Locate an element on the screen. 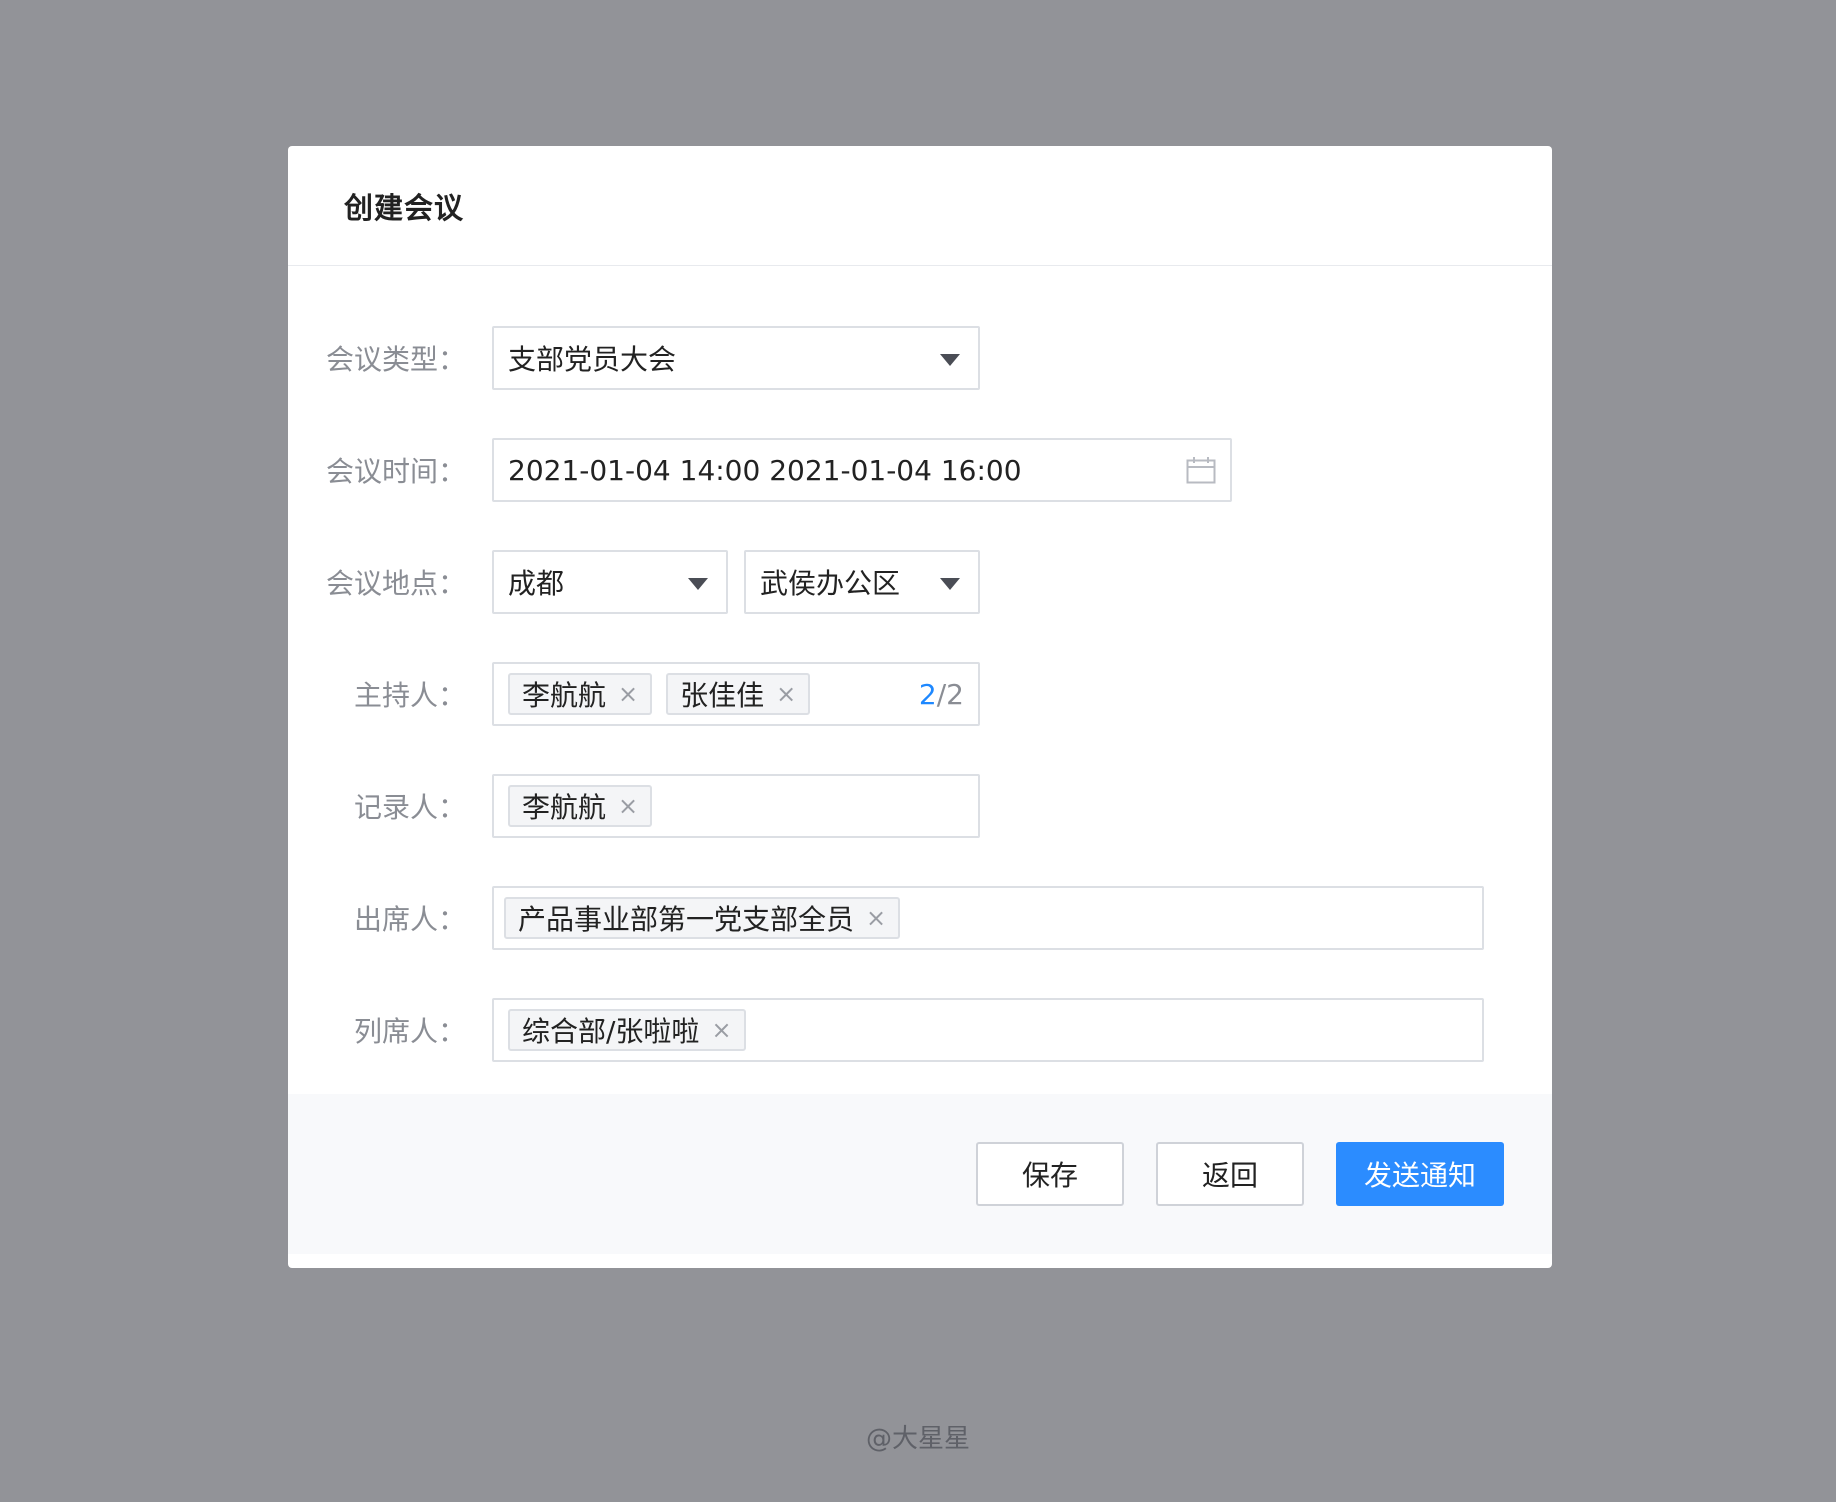  tag-label: 张佳佳 is located at coordinates (722, 695).